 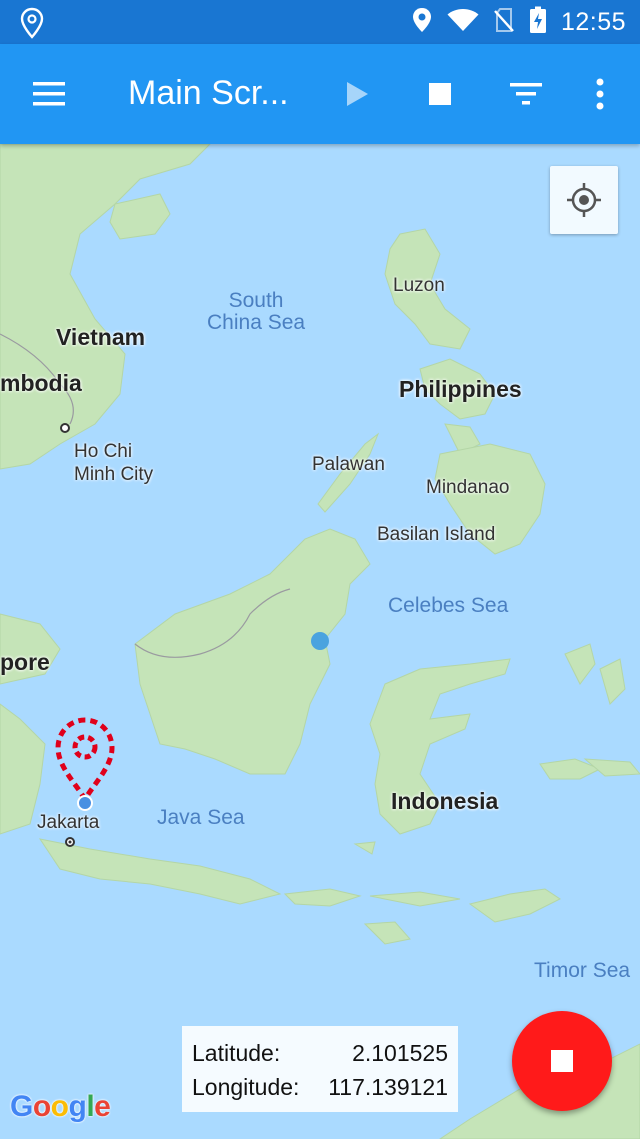 What do you see at coordinates (463, 22) in the screenshot?
I see `wifi-icon` at bounding box center [463, 22].